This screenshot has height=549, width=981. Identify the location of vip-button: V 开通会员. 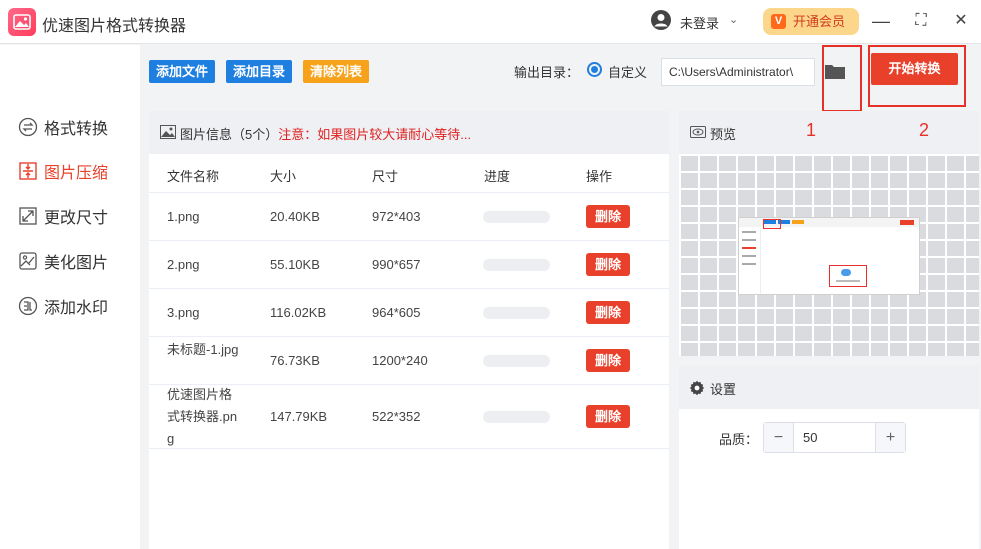
(811, 21).